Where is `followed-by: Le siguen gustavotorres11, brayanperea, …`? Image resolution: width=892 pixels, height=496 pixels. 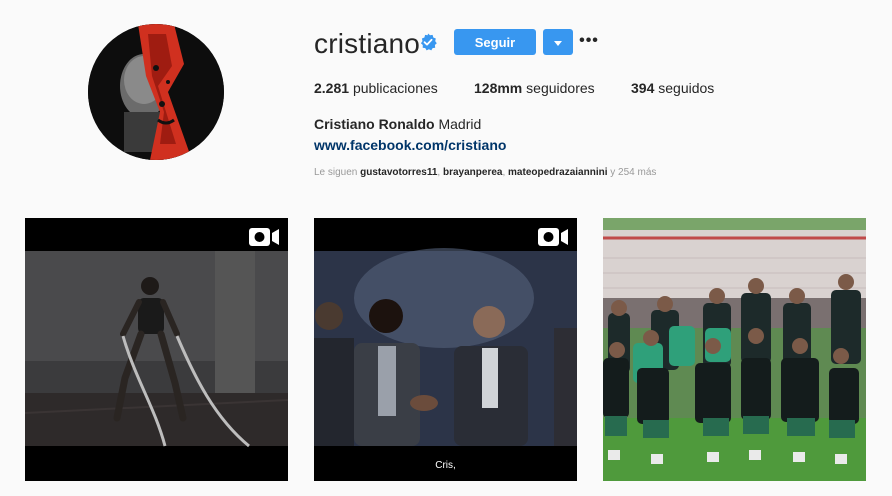 followed-by: Le siguen gustavotorres11, brayanperea, … is located at coordinates (485, 172).